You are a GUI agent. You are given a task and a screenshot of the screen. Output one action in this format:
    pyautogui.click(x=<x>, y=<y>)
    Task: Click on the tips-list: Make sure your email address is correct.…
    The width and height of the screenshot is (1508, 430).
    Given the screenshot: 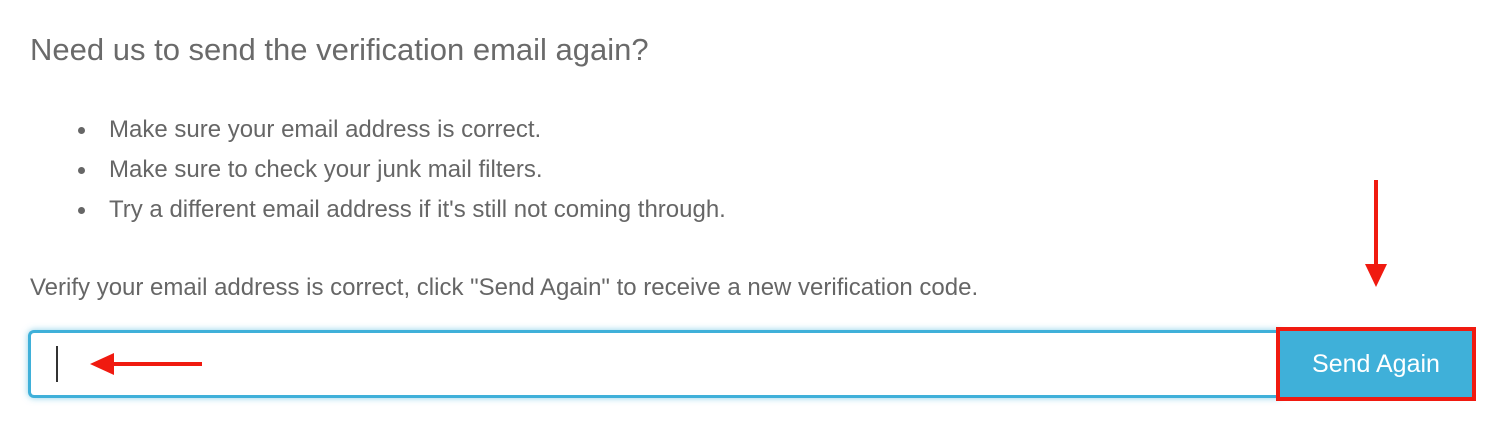 What is the action you would take?
    pyautogui.click(x=402, y=172)
    